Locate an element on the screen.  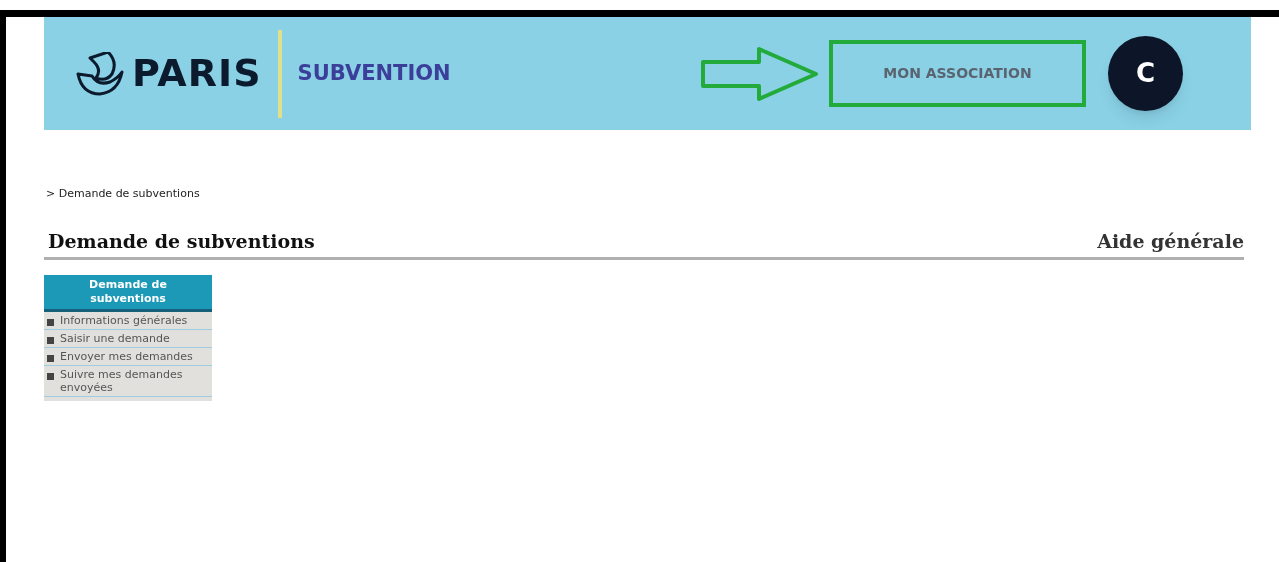
menu-item: Saisir une demande is located at coordinates (128, 339).